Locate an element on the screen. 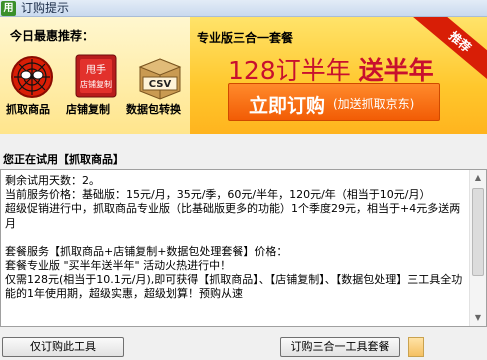  buy-single-tool-button: 仅订购此工具 is located at coordinates (63, 347).